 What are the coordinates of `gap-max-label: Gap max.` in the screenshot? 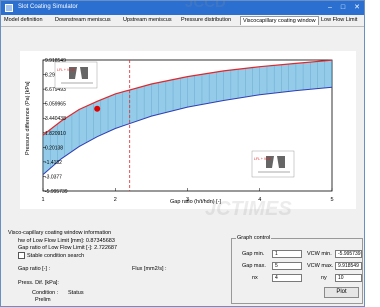 It's located at (254, 266).